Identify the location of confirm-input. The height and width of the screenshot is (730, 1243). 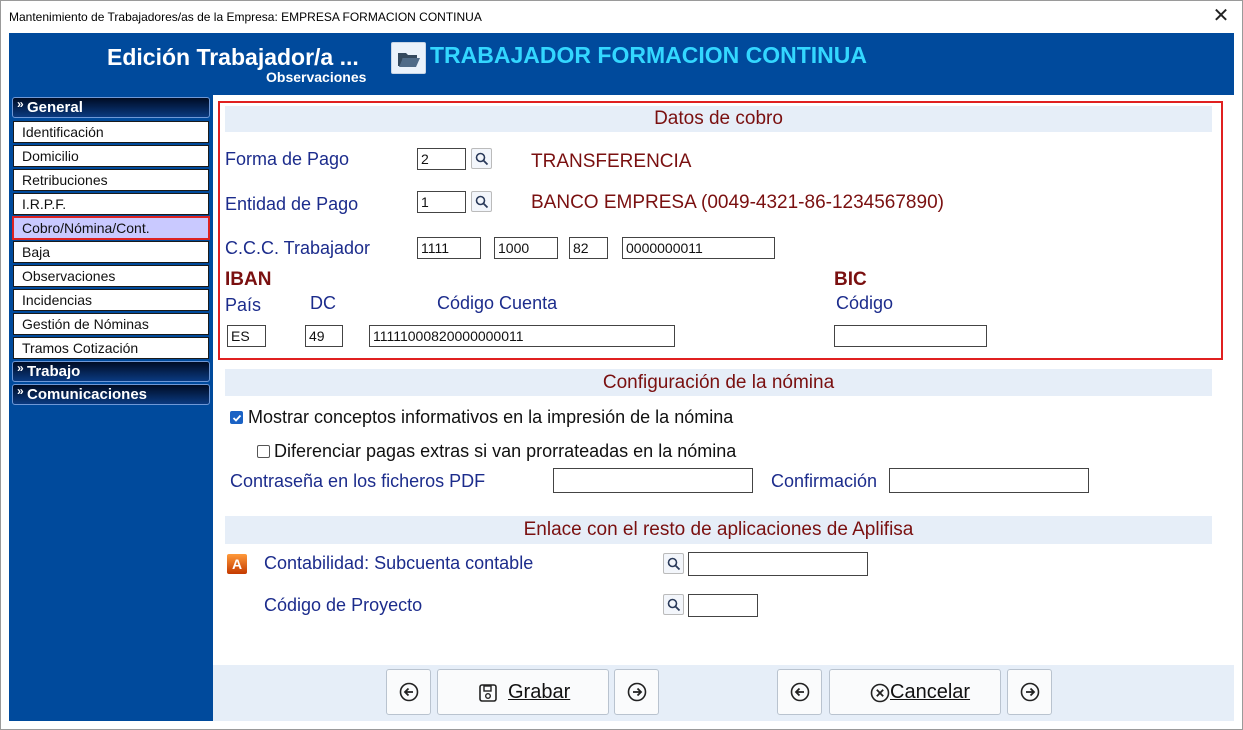
(989, 480).